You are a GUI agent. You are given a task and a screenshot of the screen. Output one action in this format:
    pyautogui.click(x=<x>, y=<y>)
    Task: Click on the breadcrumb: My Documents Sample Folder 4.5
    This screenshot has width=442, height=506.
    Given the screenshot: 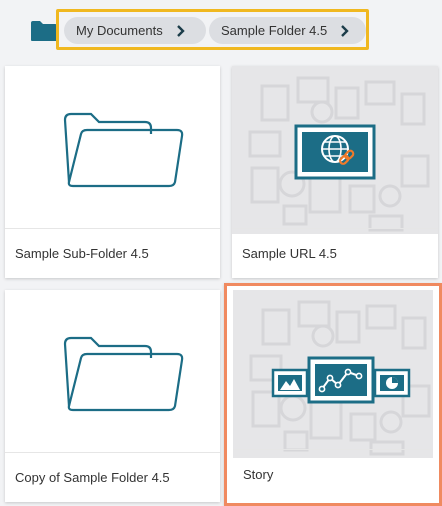 What is the action you would take?
    pyautogui.click(x=212, y=29)
    